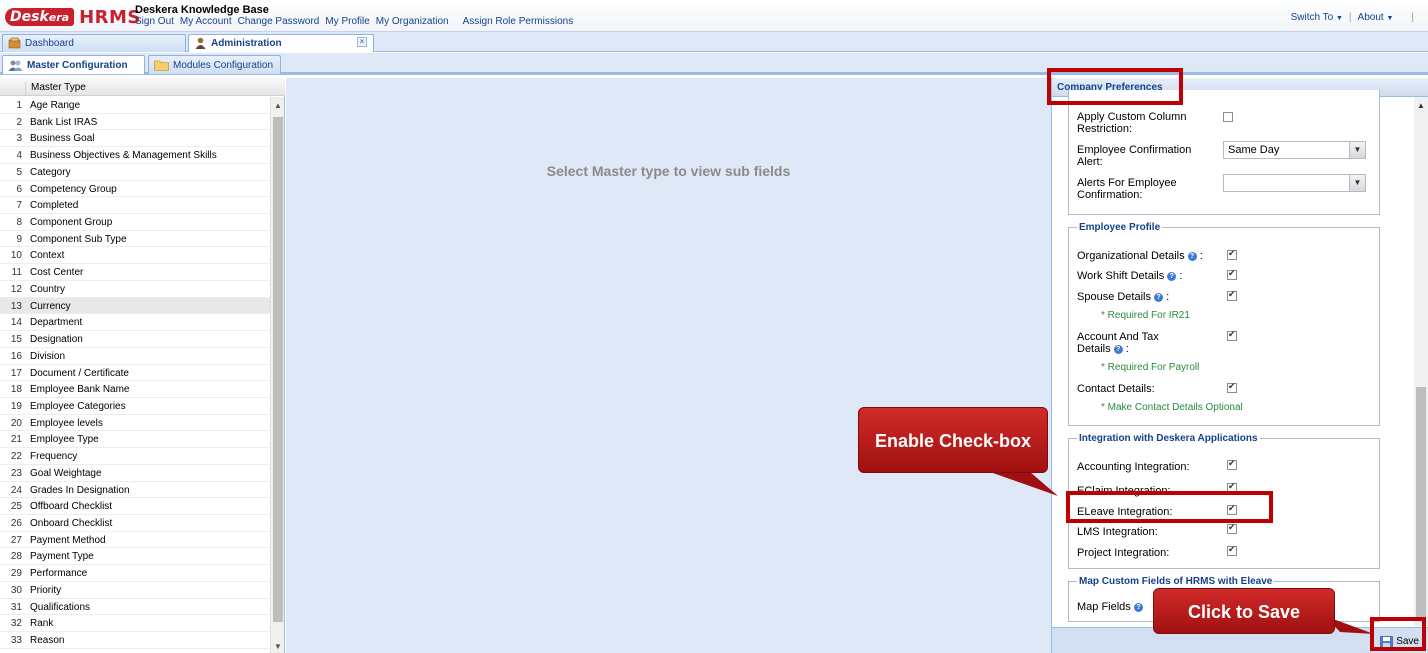  Describe the element at coordinates (135, 122) in the screenshot. I see `table-row: 2 Bank List IRAS` at that location.